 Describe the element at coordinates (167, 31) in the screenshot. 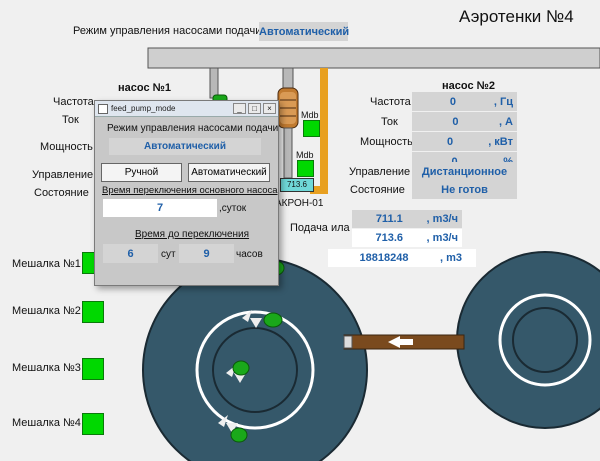

I see `mode-label: Режим управления насосами подачи` at that location.